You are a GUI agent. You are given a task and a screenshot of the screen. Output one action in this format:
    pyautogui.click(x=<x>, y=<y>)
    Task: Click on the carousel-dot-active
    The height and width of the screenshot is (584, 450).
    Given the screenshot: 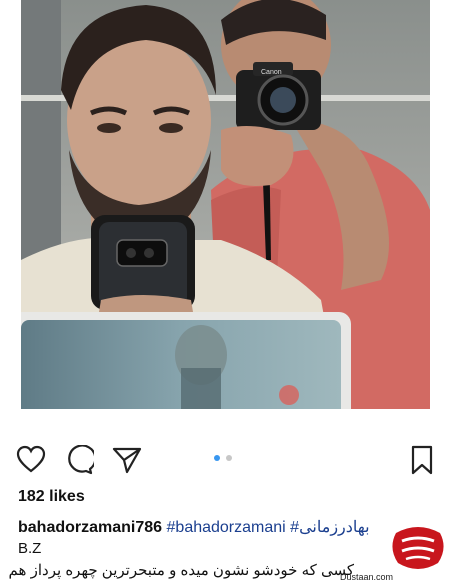 What is the action you would take?
    pyautogui.click(x=217, y=458)
    